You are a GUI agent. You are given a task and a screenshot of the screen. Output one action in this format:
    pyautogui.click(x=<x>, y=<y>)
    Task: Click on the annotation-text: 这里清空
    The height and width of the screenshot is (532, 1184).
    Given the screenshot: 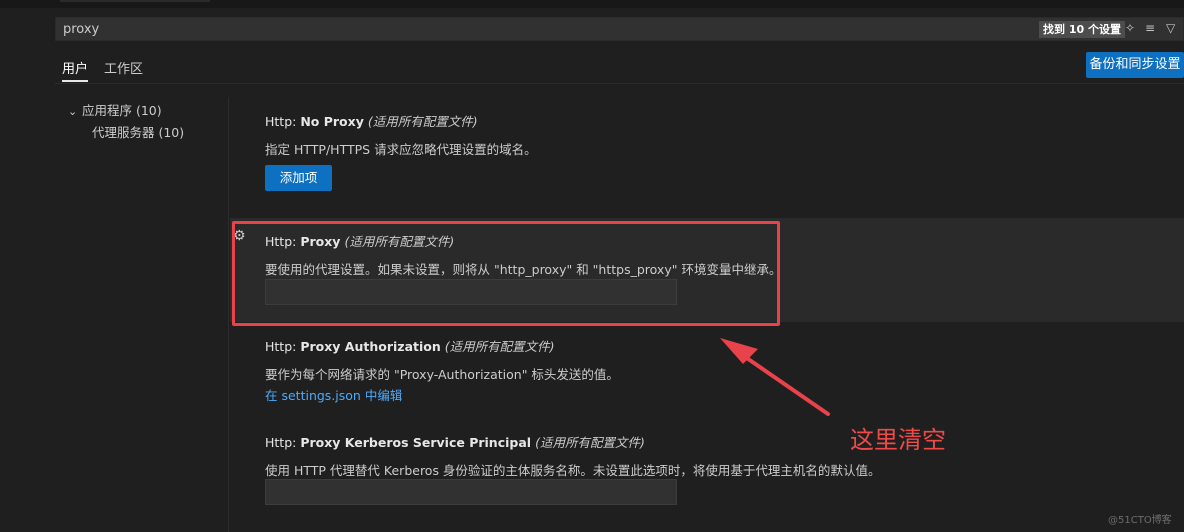 What is the action you would take?
    pyautogui.click(x=898, y=440)
    